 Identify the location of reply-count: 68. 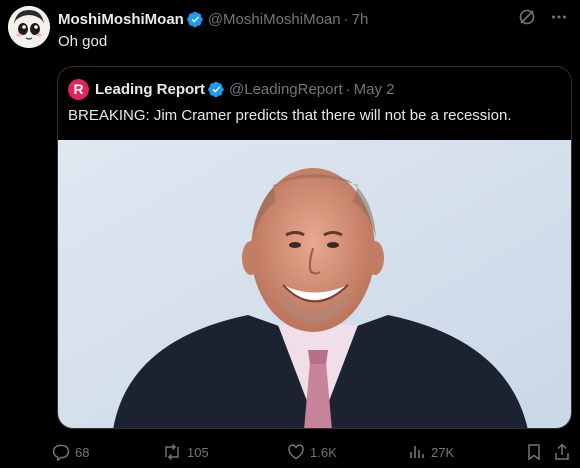
(82, 452).